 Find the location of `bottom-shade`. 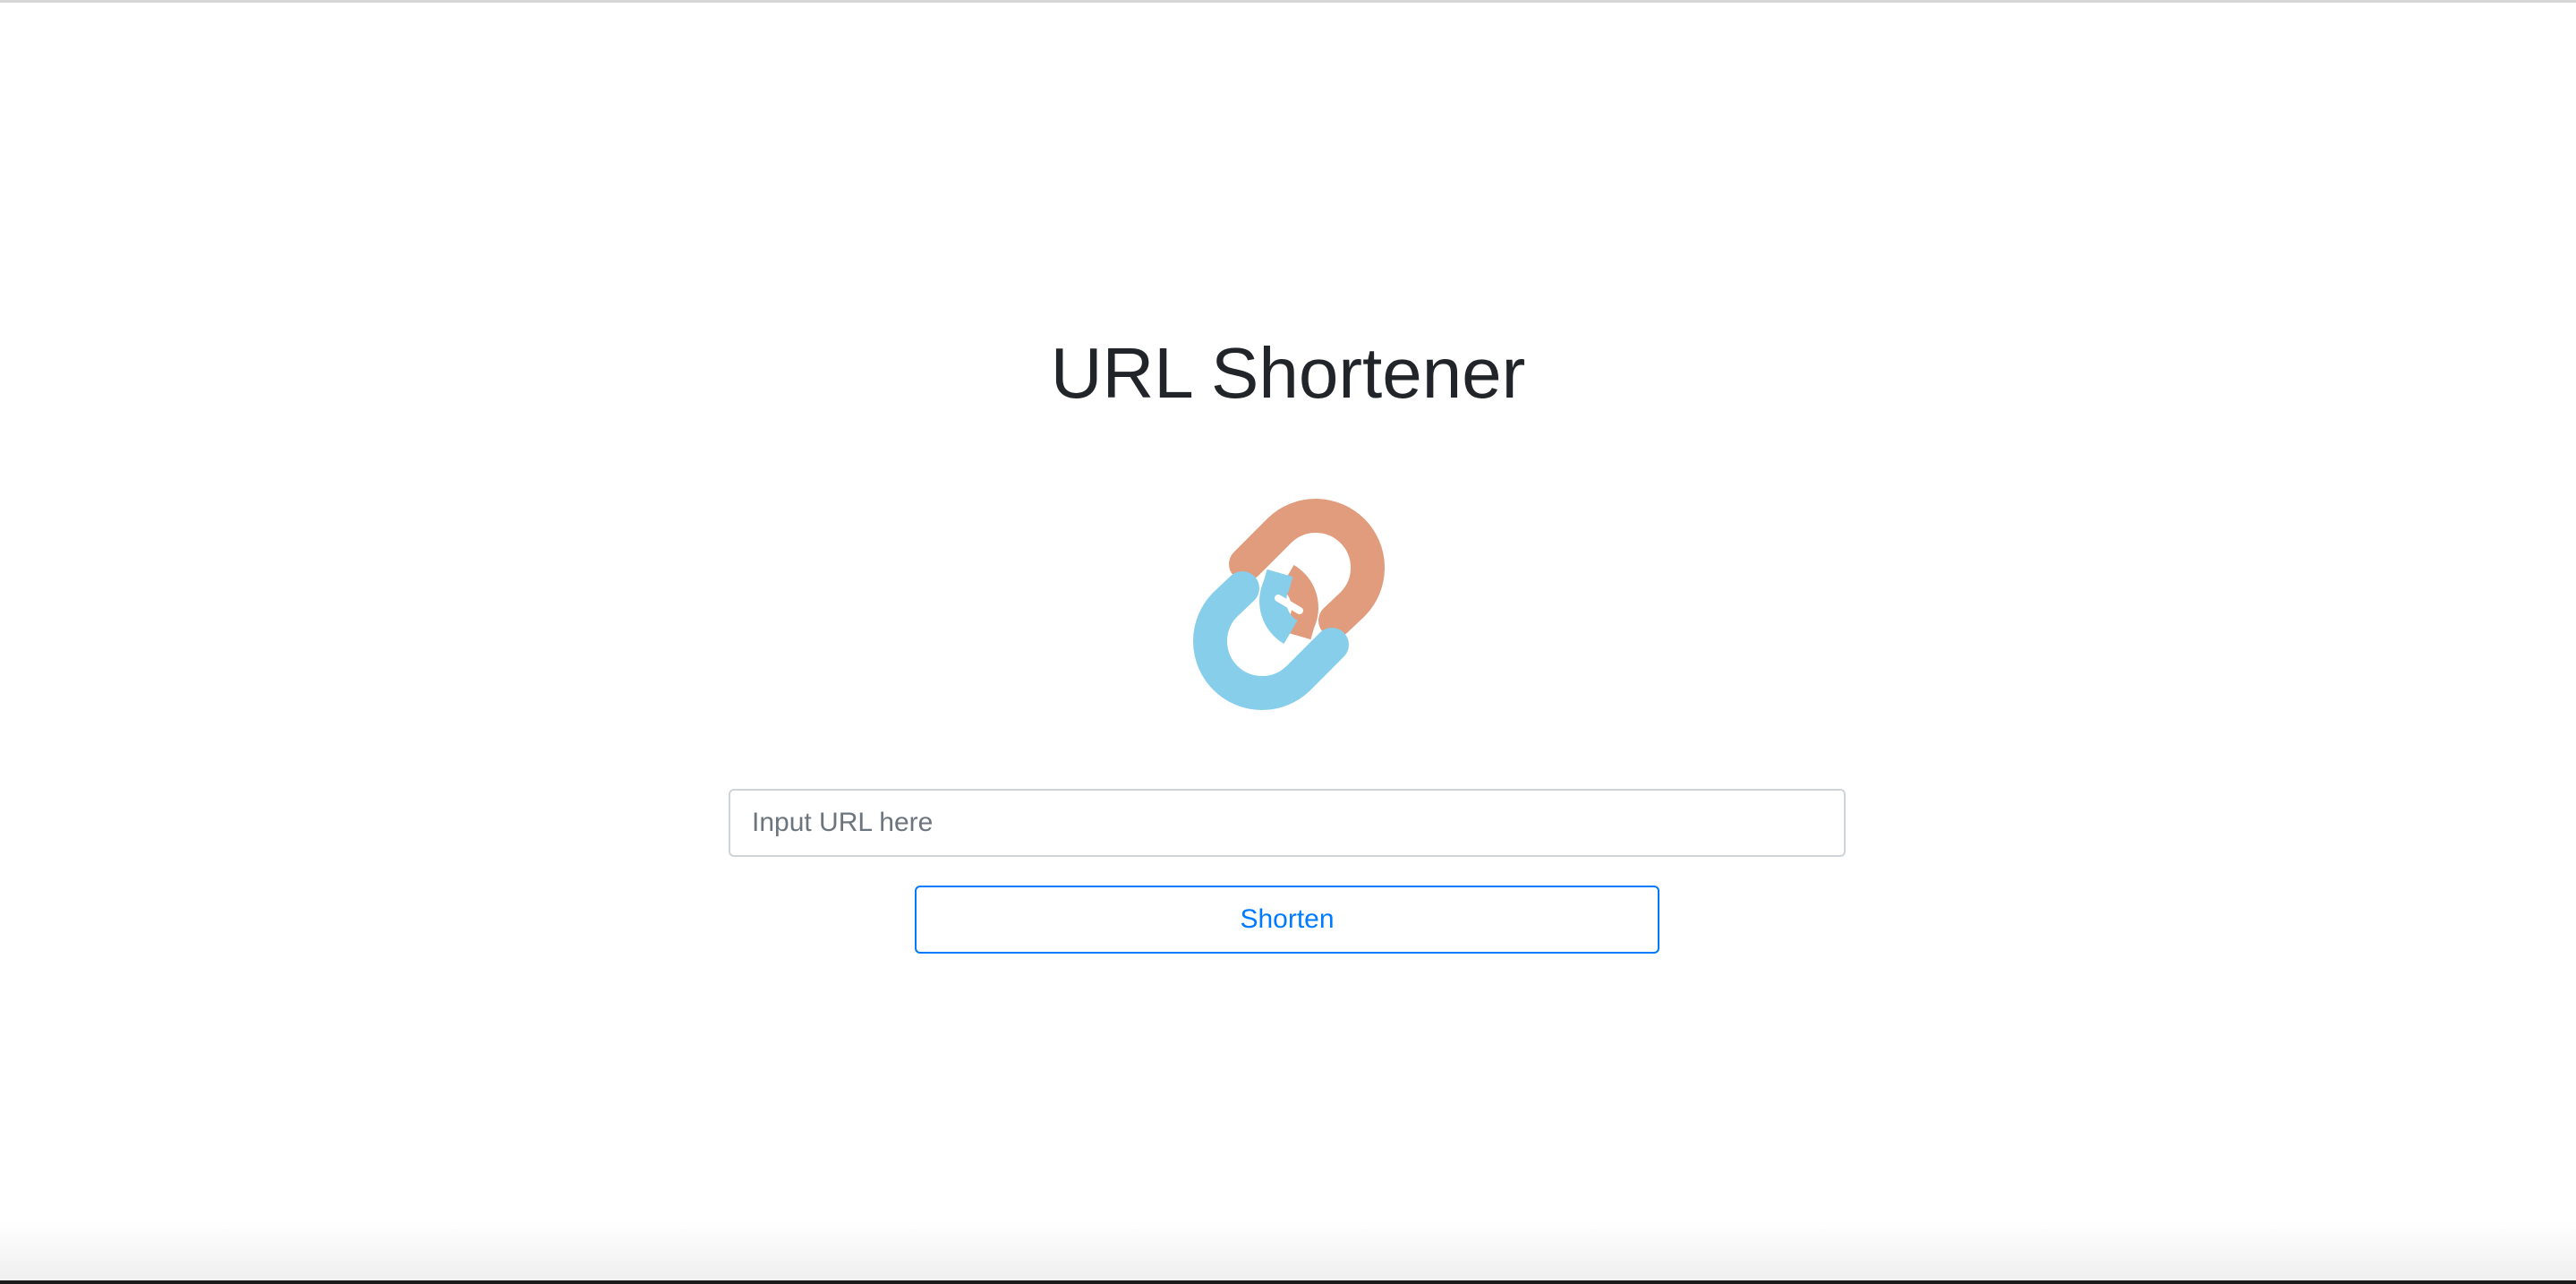

bottom-shade is located at coordinates (1288, 1252).